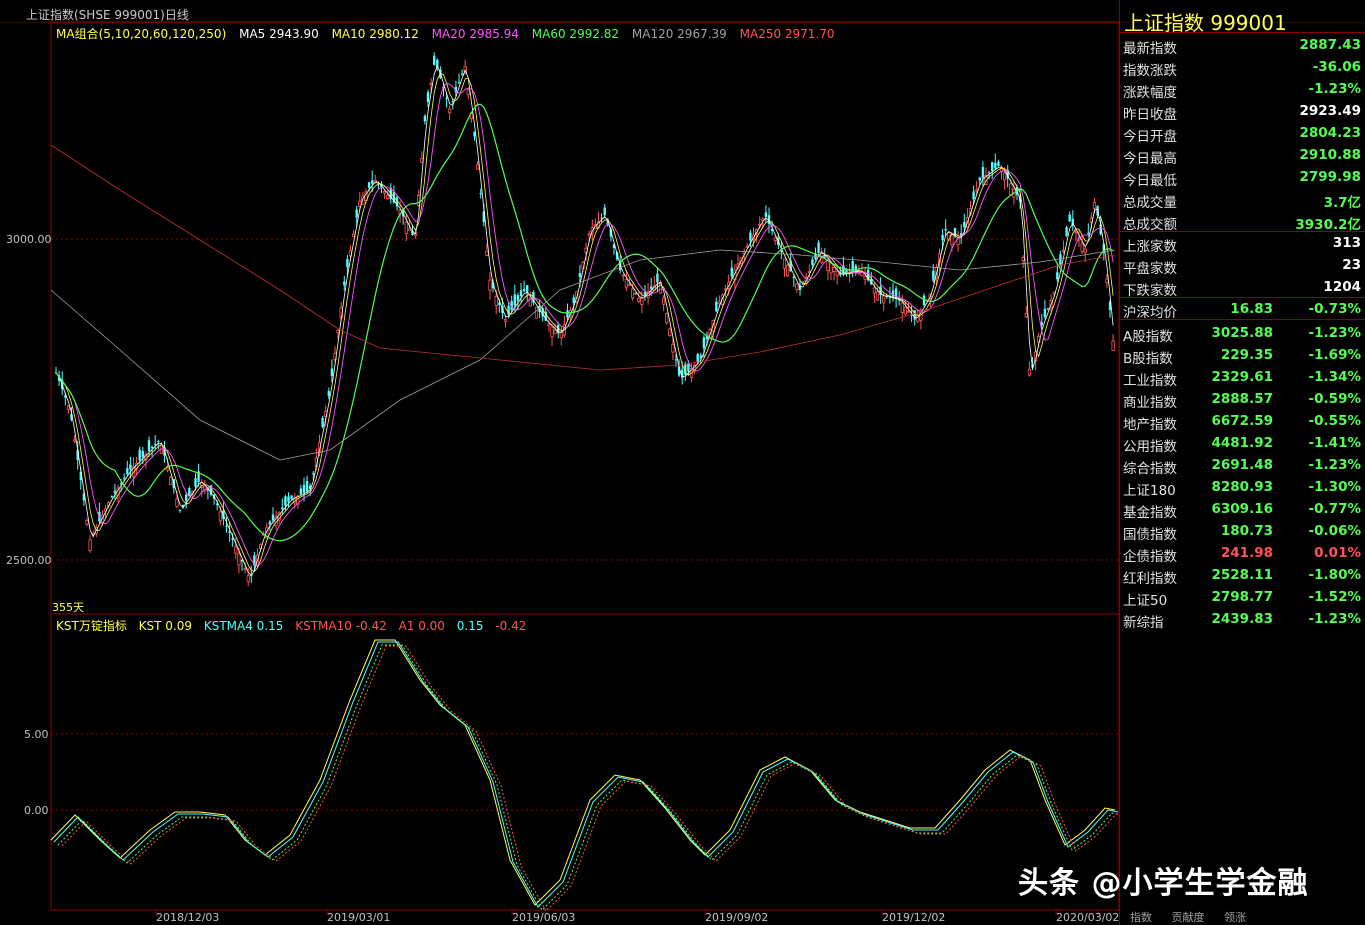 The width and height of the screenshot is (1365, 925). I want to click on tab-index: 指数, so click(1141, 917).